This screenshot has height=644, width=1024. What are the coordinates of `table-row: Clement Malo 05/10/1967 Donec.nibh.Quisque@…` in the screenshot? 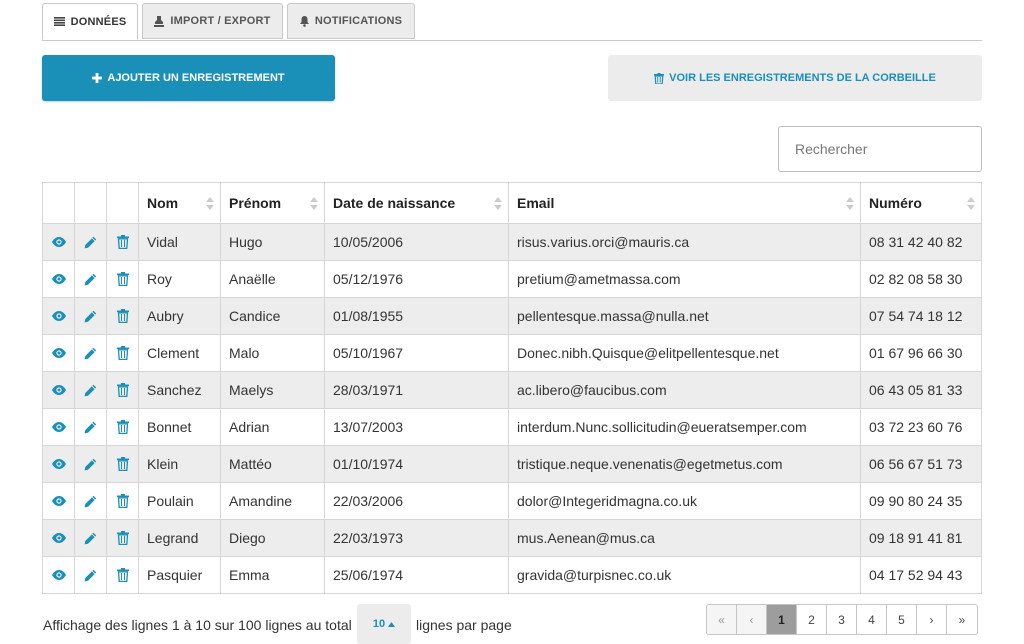 It's located at (512, 353).